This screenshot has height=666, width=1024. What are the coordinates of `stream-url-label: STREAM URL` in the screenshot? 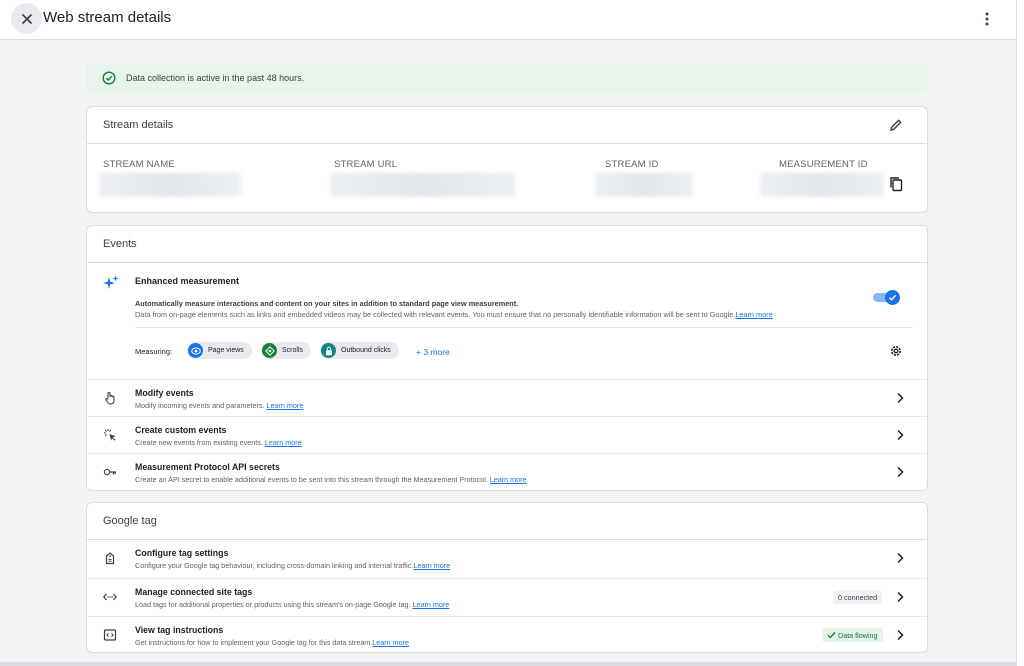 It's located at (366, 164).